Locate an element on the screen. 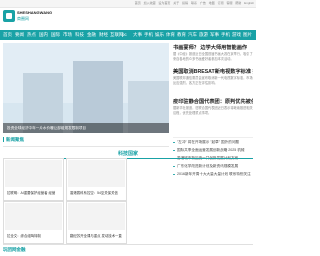  list-item-text: 2016新年开周十大大量大量计划 联系特别关注 is located at coordinates (214, 174).